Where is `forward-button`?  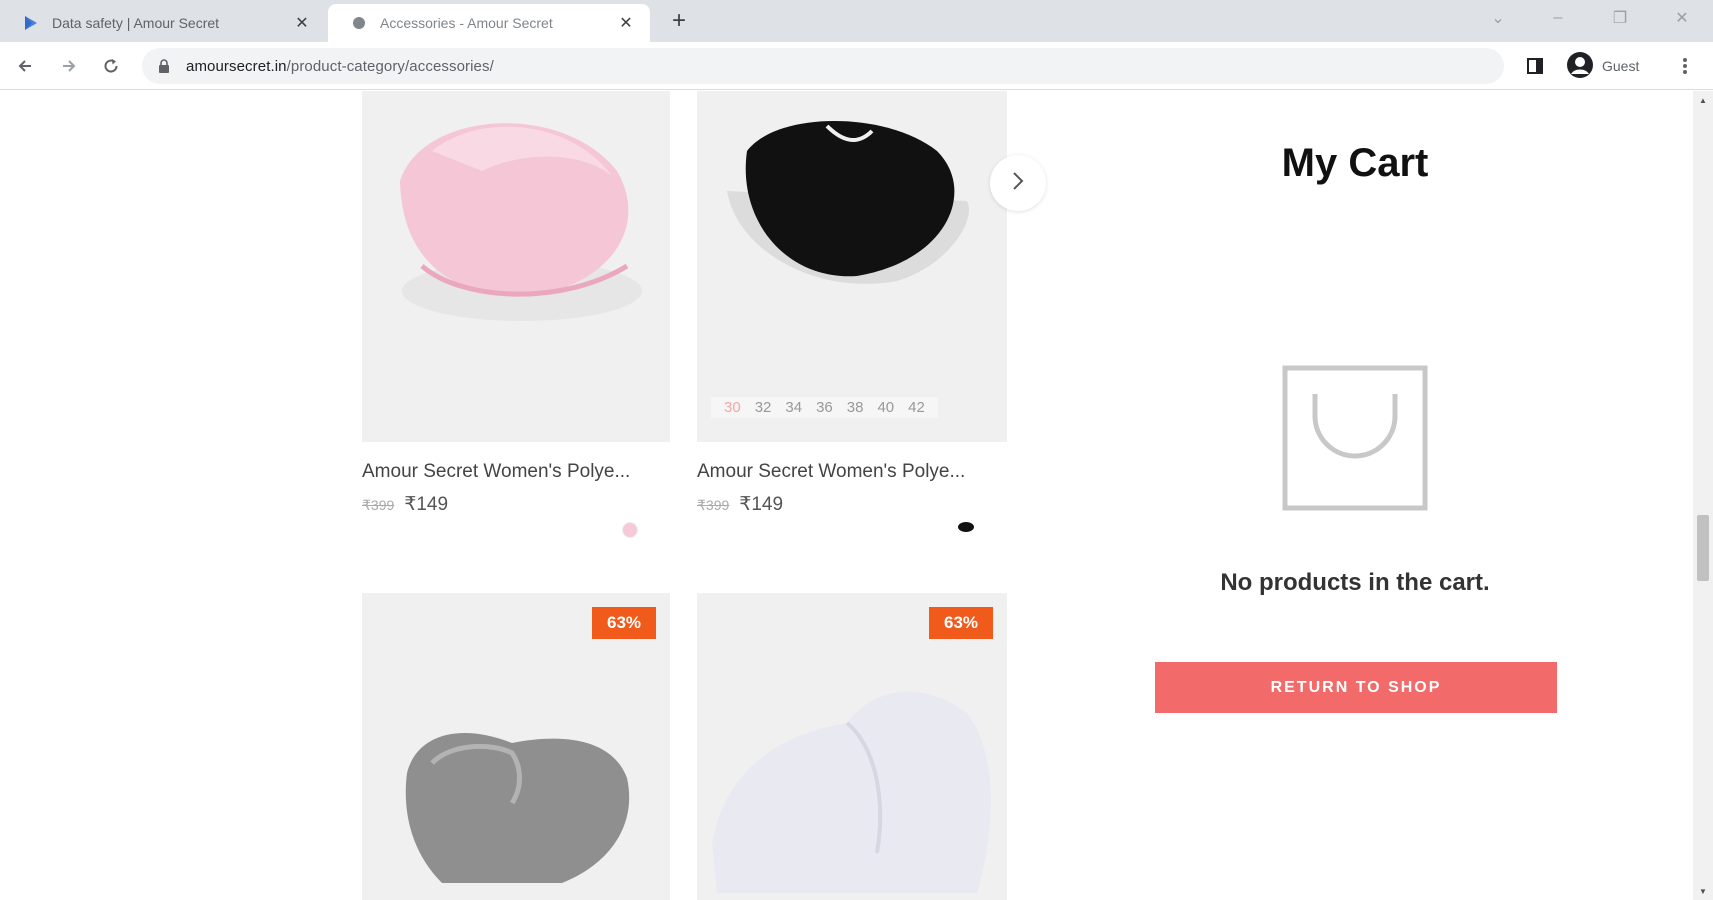 forward-button is located at coordinates (69, 66).